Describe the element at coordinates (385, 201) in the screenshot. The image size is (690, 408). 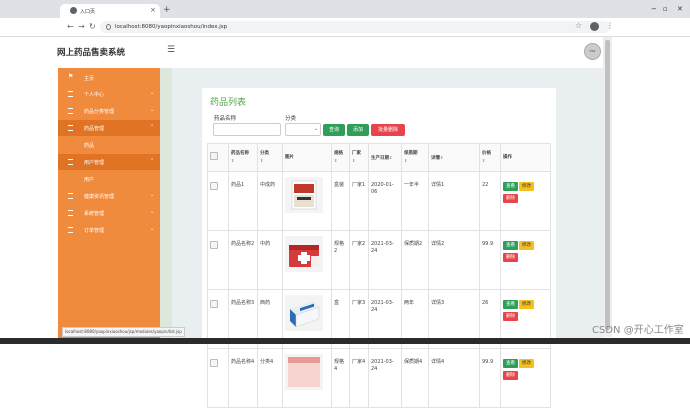
I see `cell-date: 2020-01-06` at that location.